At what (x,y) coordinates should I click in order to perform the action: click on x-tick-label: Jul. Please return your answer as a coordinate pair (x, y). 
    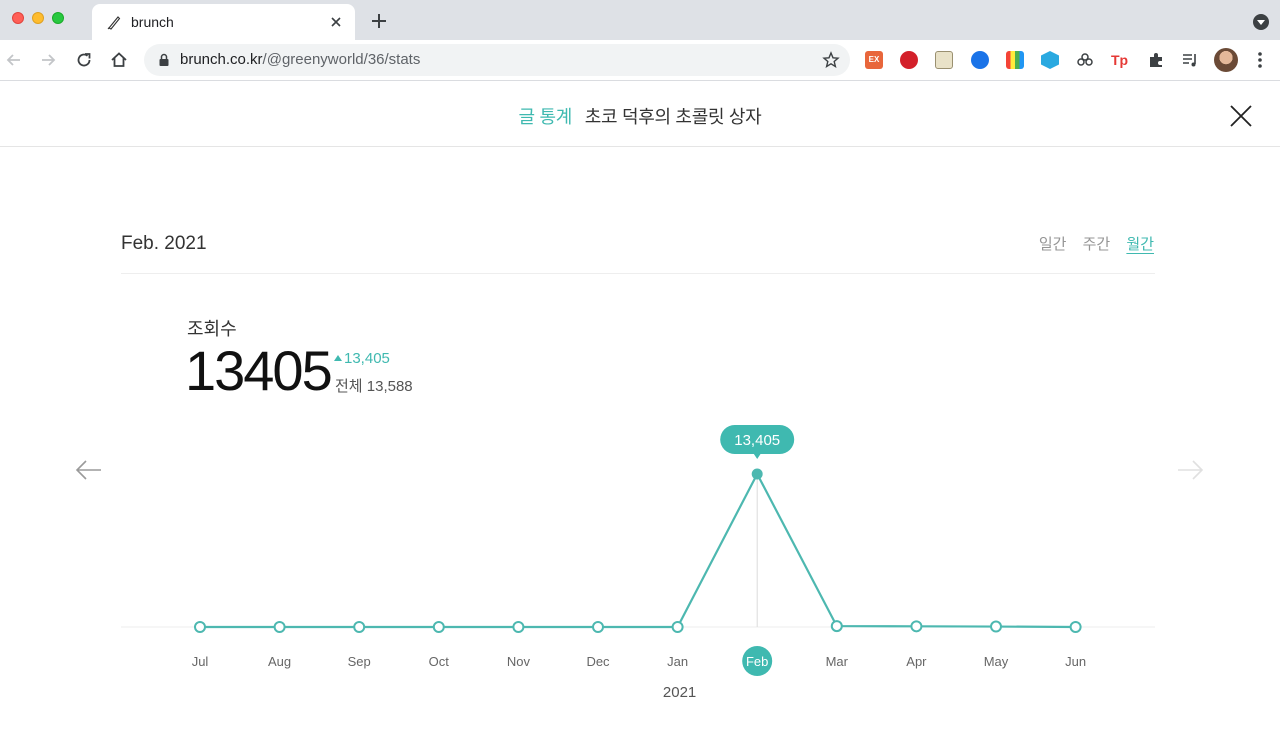
    Looking at the image, I should click on (200, 661).